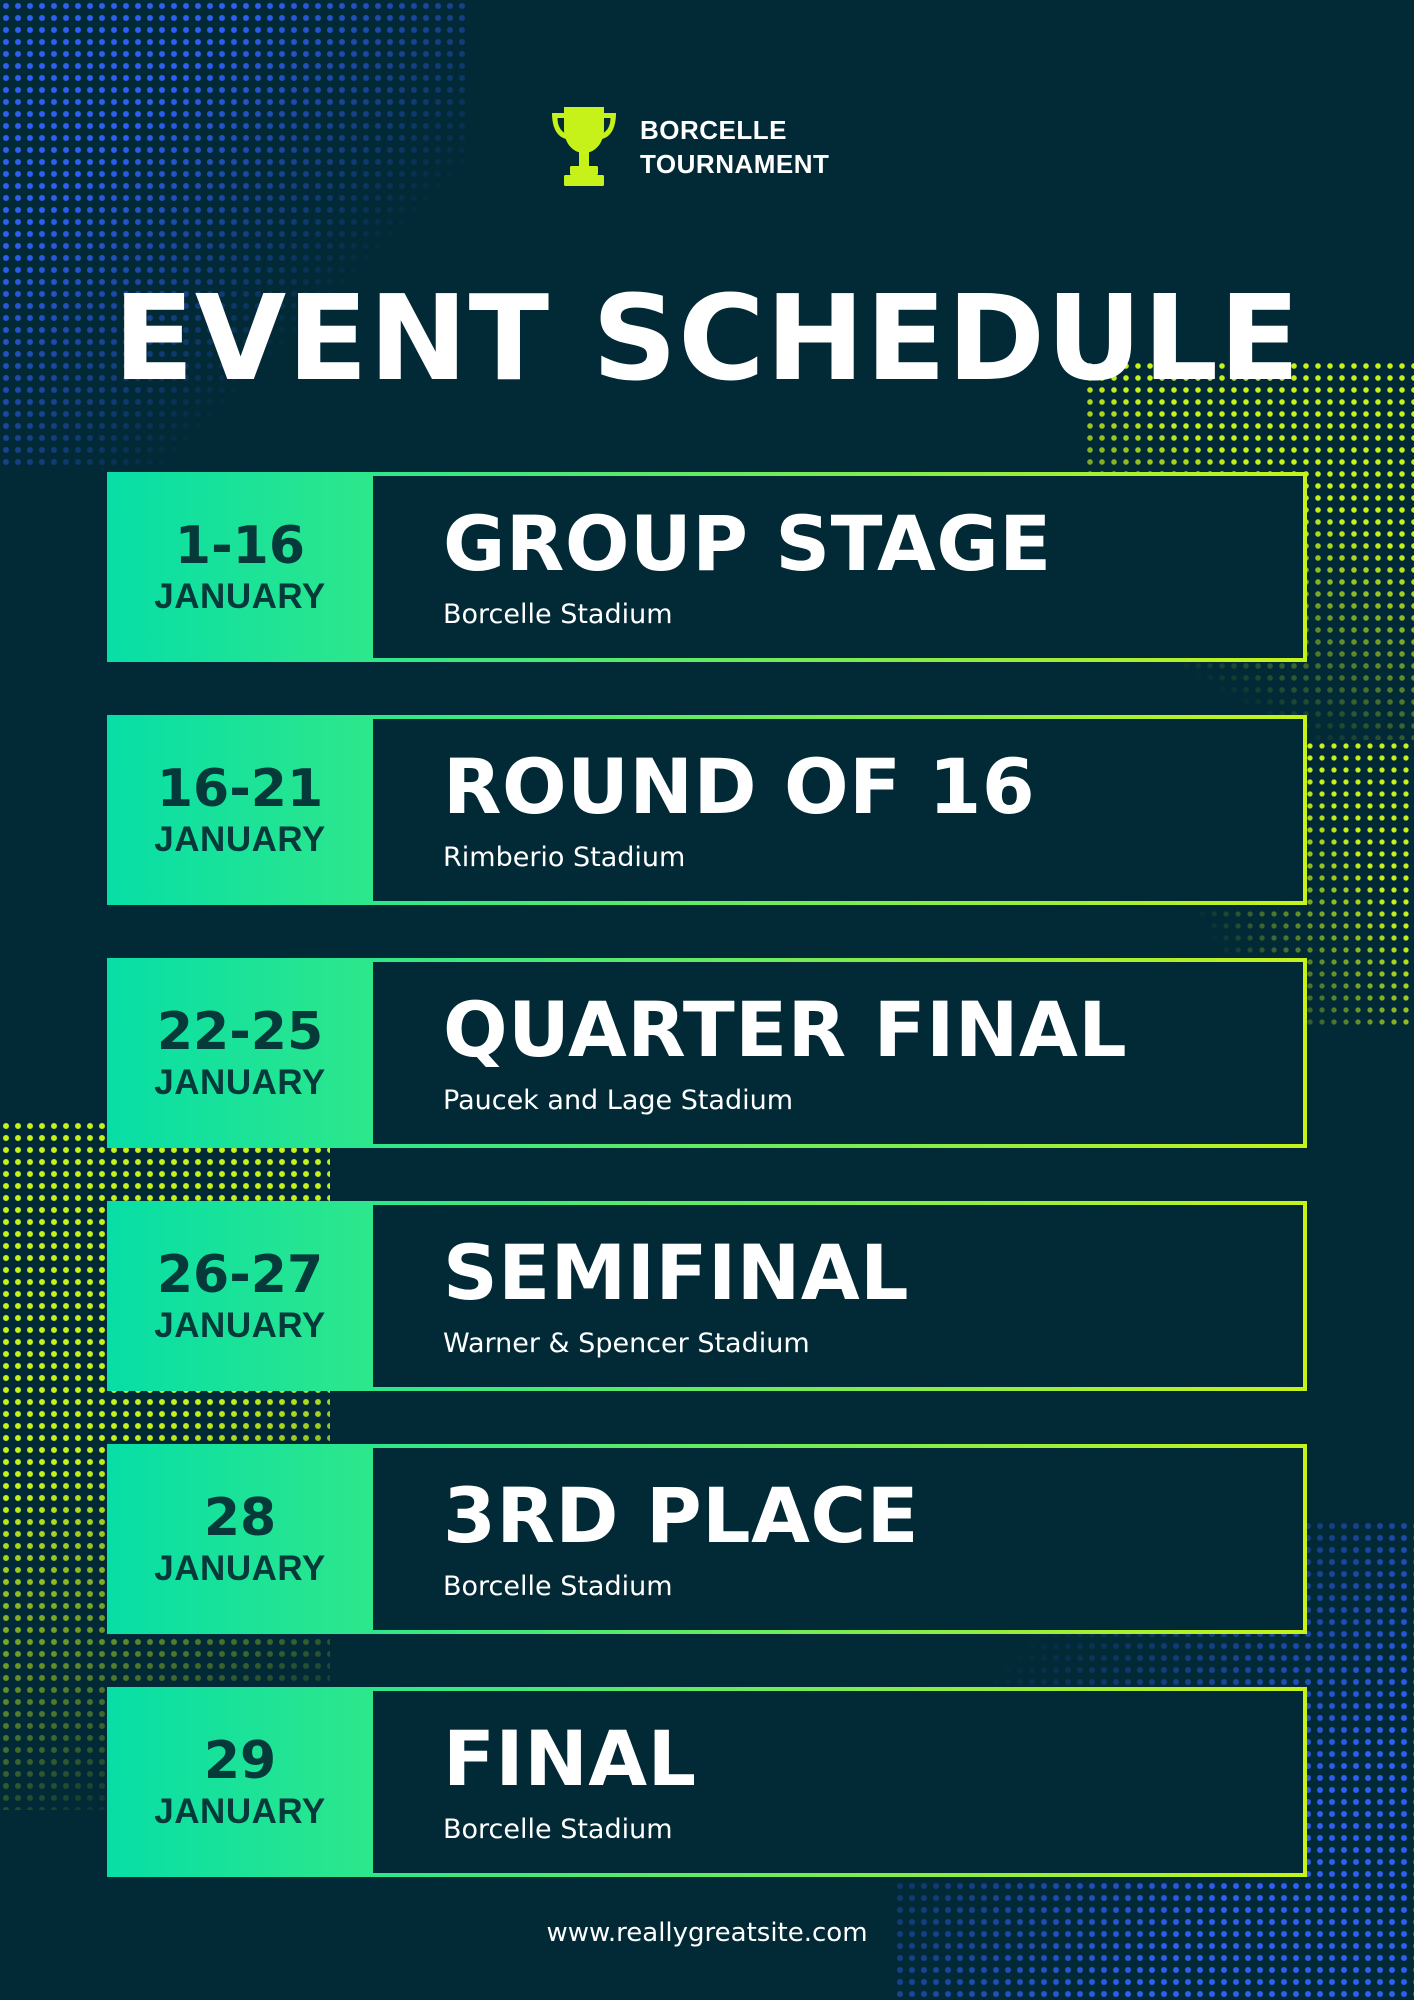 The image size is (1414, 2000). I want to click on event-box: 3RD PLACE Borcelle Stadium, so click(840, 1539).